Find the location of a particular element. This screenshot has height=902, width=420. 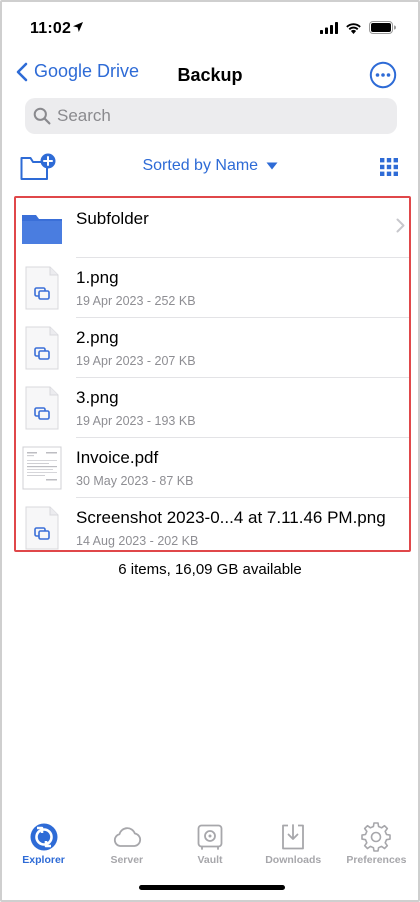

status-bar: 11:02 is located at coordinates (210, 26).